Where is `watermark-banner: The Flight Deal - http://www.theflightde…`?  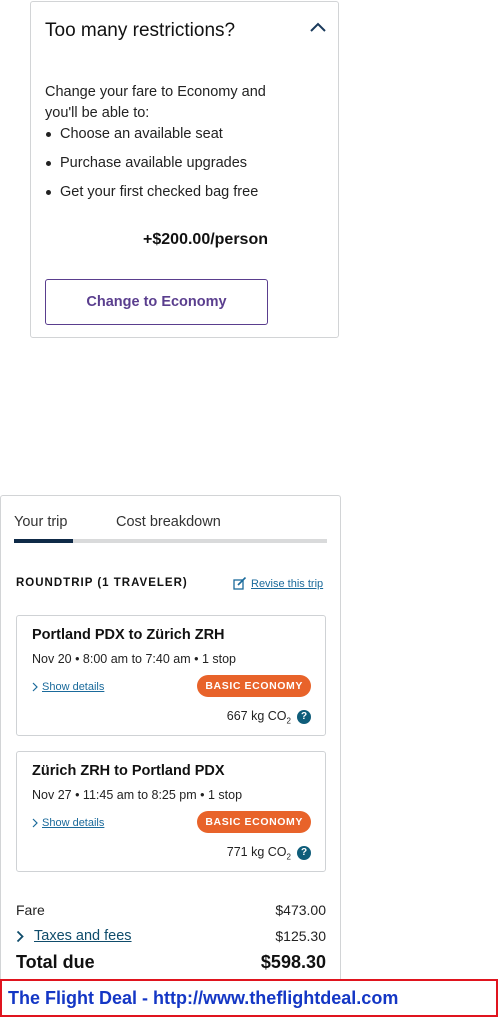 watermark-banner: The Flight Deal - http://www.theflightde… is located at coordinates (249, 998).